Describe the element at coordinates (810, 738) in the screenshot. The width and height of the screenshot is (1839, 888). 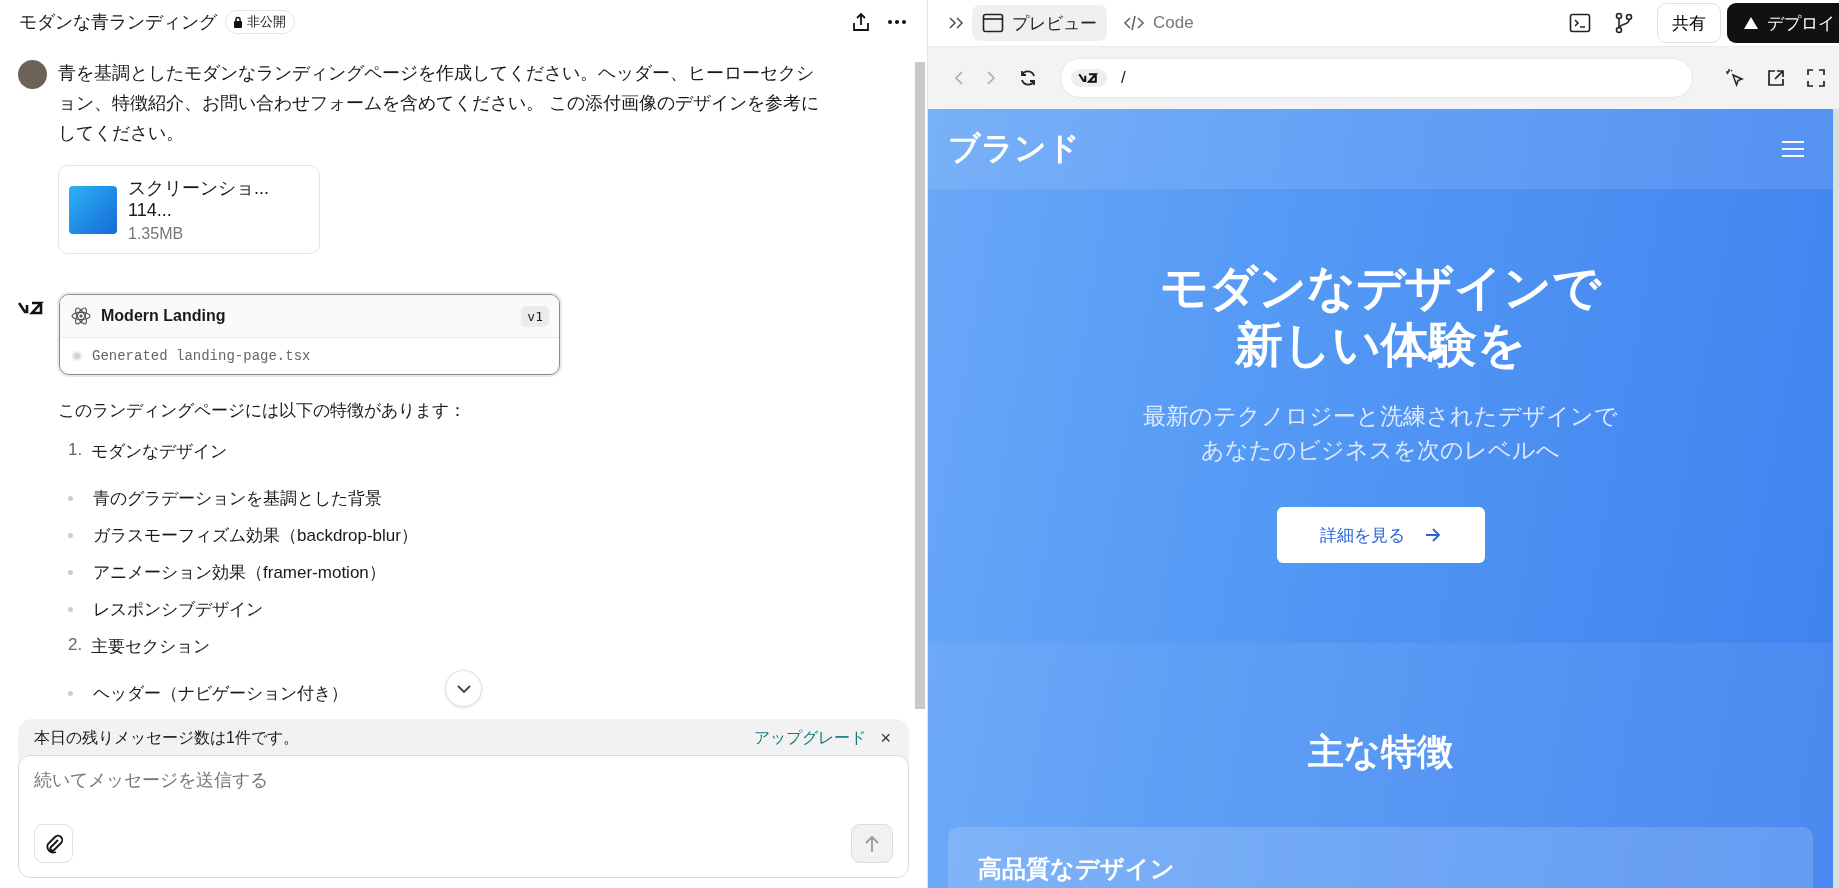
I see `upgrade-link: アップグレード` at that location.